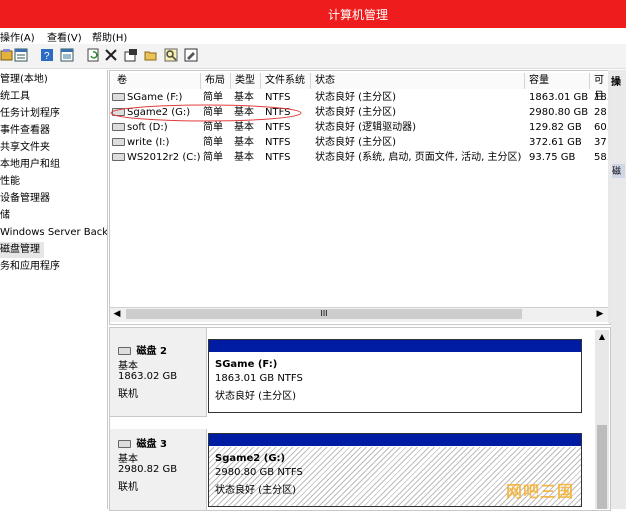 The width and height of the screenshot is (626, 511). I want to click on edit-icon, so click(191, 55).